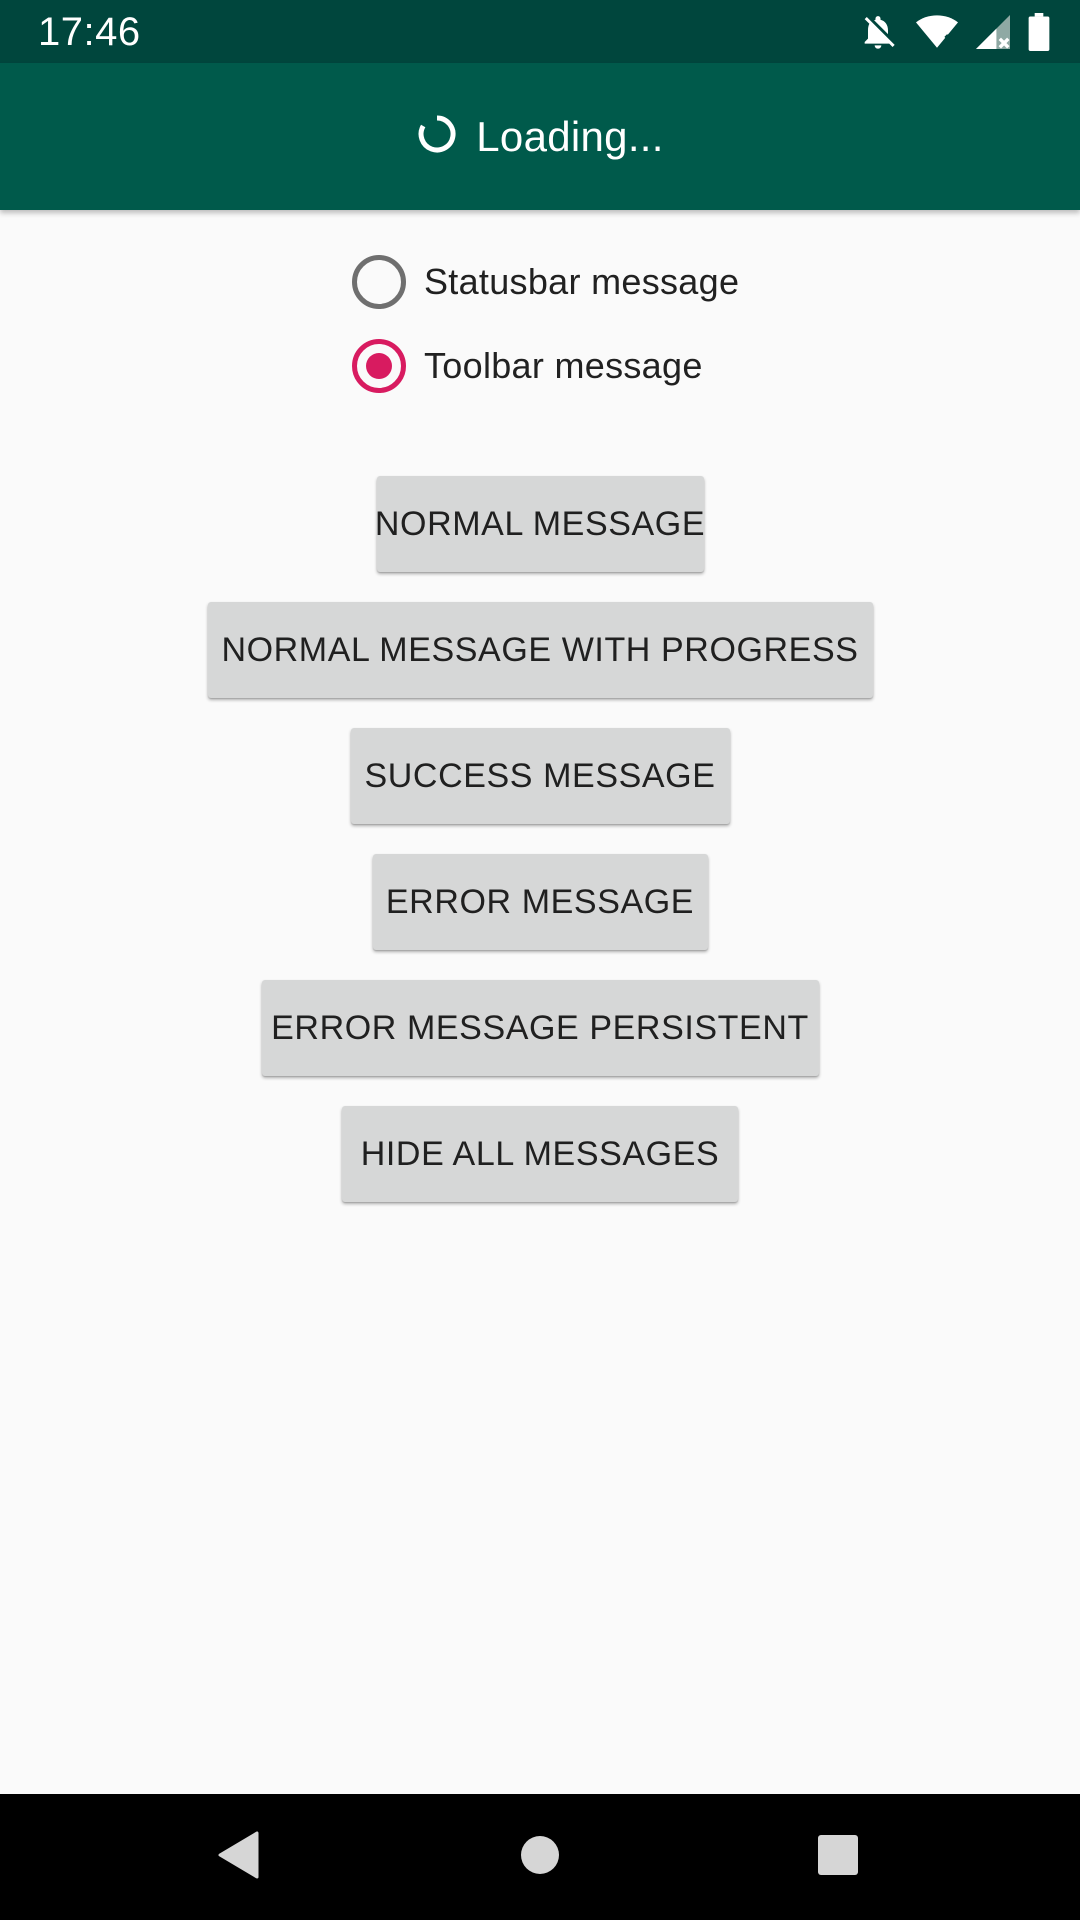  I want to click on radio-statusbar-message: Statusbar message, so click(545, 282).